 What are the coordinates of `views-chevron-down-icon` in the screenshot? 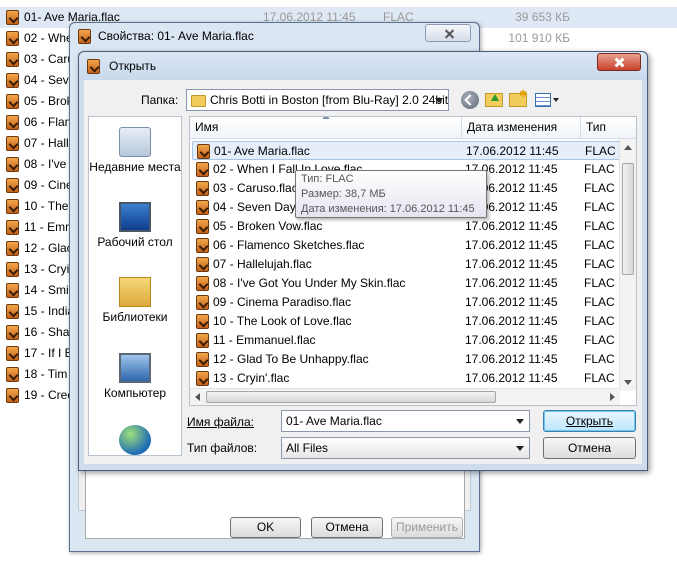 It's located at (556, 100).